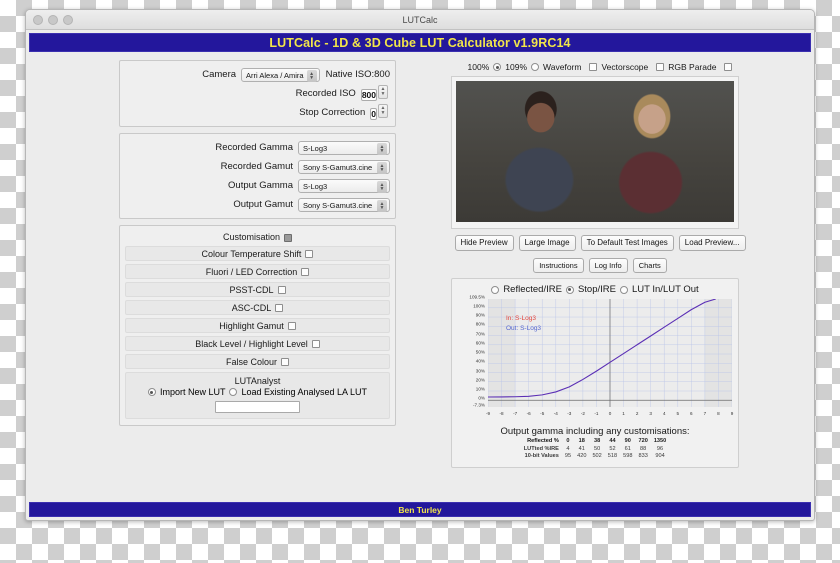 Image resolution: width=840 pixels, height=563 pixels. I want to click on row-fluori-led-correction: Fluori / LED Correction, so click(257, 271).